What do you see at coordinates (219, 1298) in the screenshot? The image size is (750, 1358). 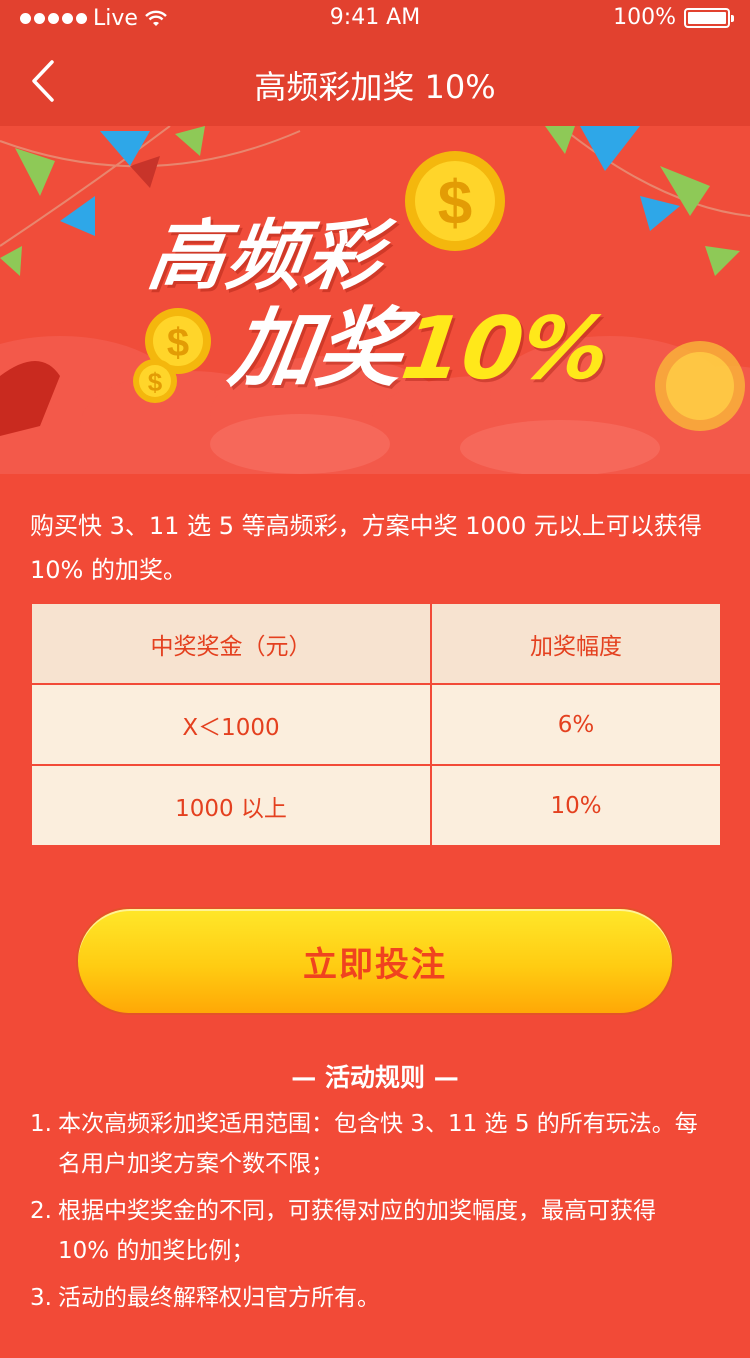 I see `rule-text: 活动的最终解释权归官方所有。` at bounding box center [219, 1298].